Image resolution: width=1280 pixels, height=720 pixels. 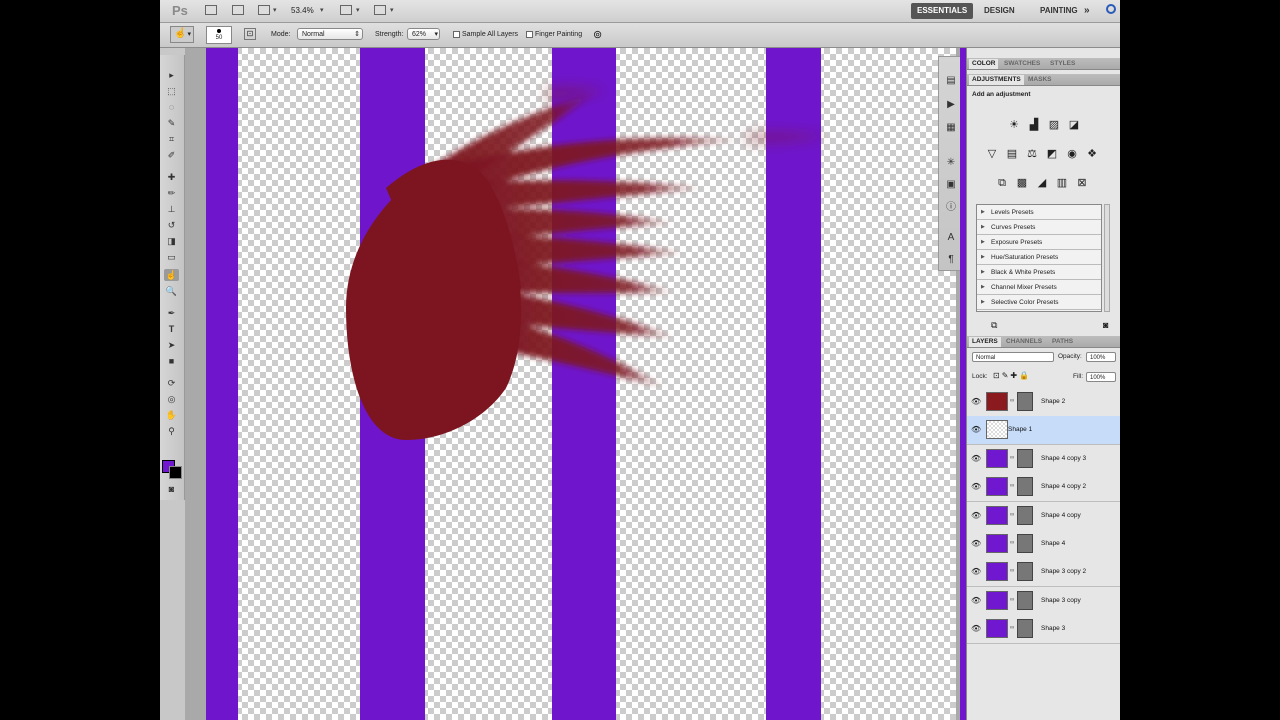 I want to click on strength-field: 62% ▾, so click(x=423, y=34).